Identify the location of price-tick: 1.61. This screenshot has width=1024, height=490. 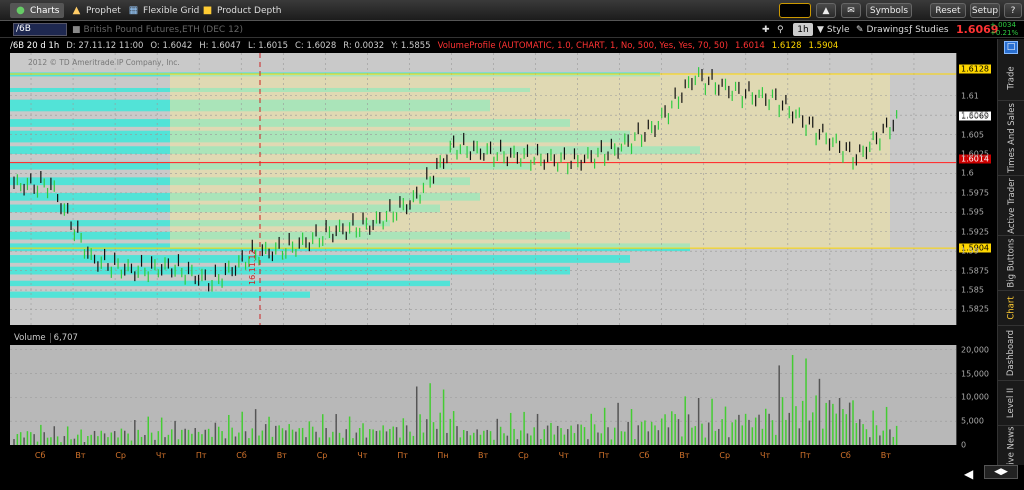
(970, 96).